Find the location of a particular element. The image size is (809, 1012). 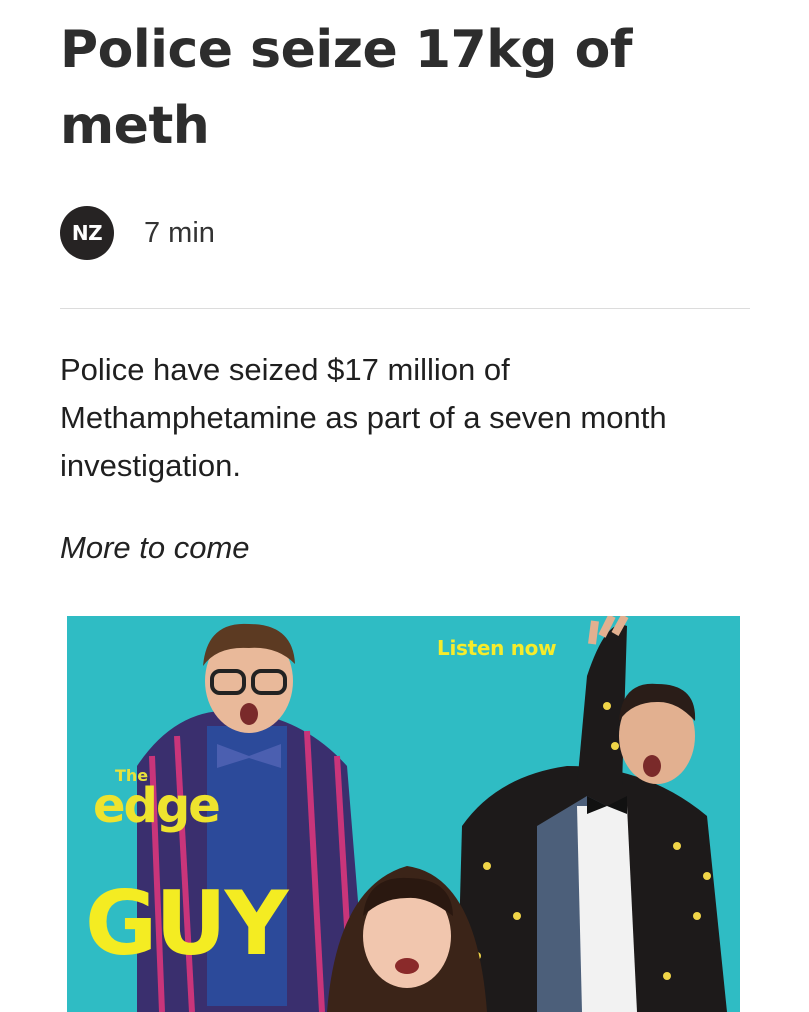

brand-logo: edge is located at coordinates (157, 806).